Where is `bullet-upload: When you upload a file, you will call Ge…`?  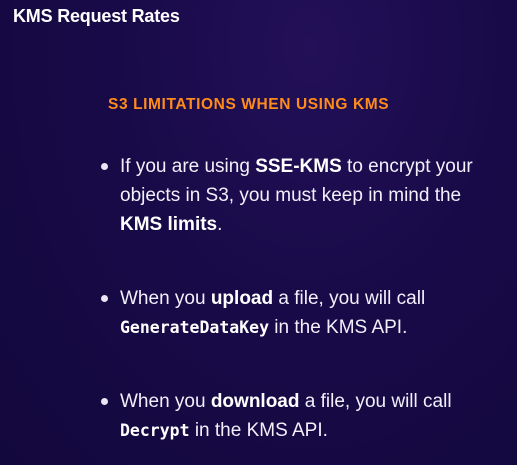 bullet-upload: When you upload a file, you will call Ge… is located at coordinates (302, 313).